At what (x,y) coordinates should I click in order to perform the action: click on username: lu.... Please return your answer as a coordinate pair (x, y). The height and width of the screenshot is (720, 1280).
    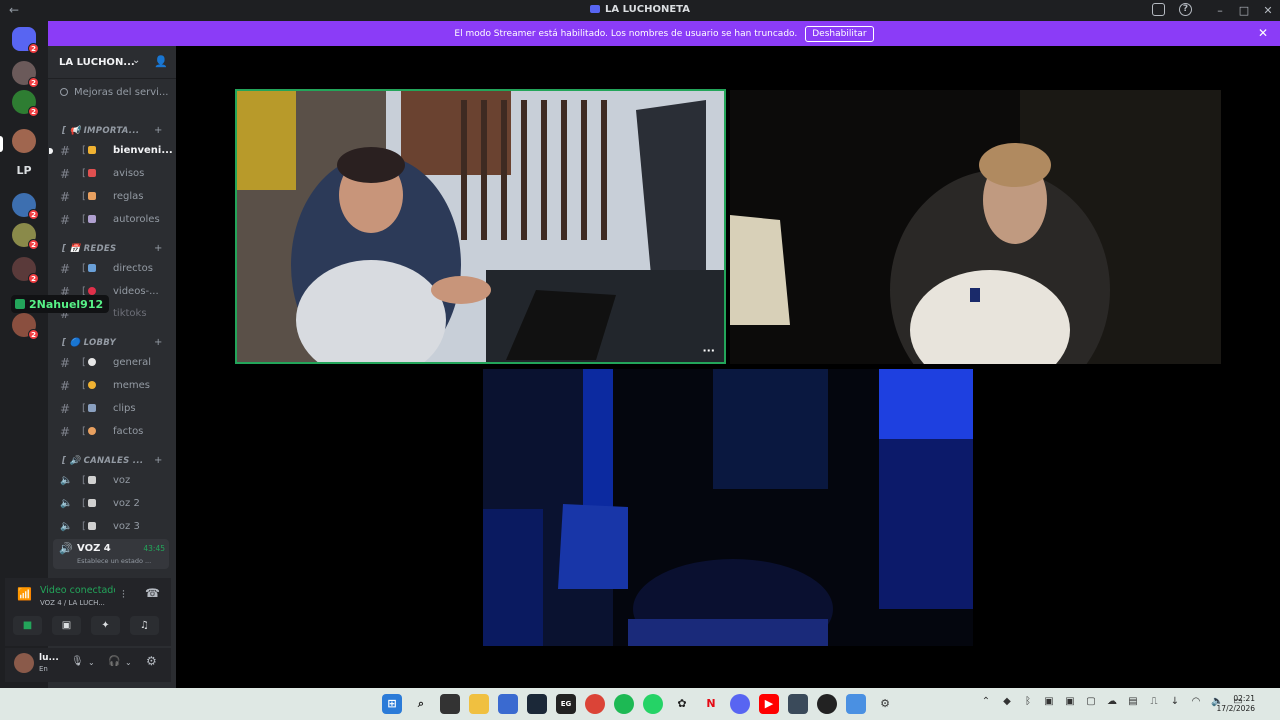
    Looking at the image, I should click on (49, 658).